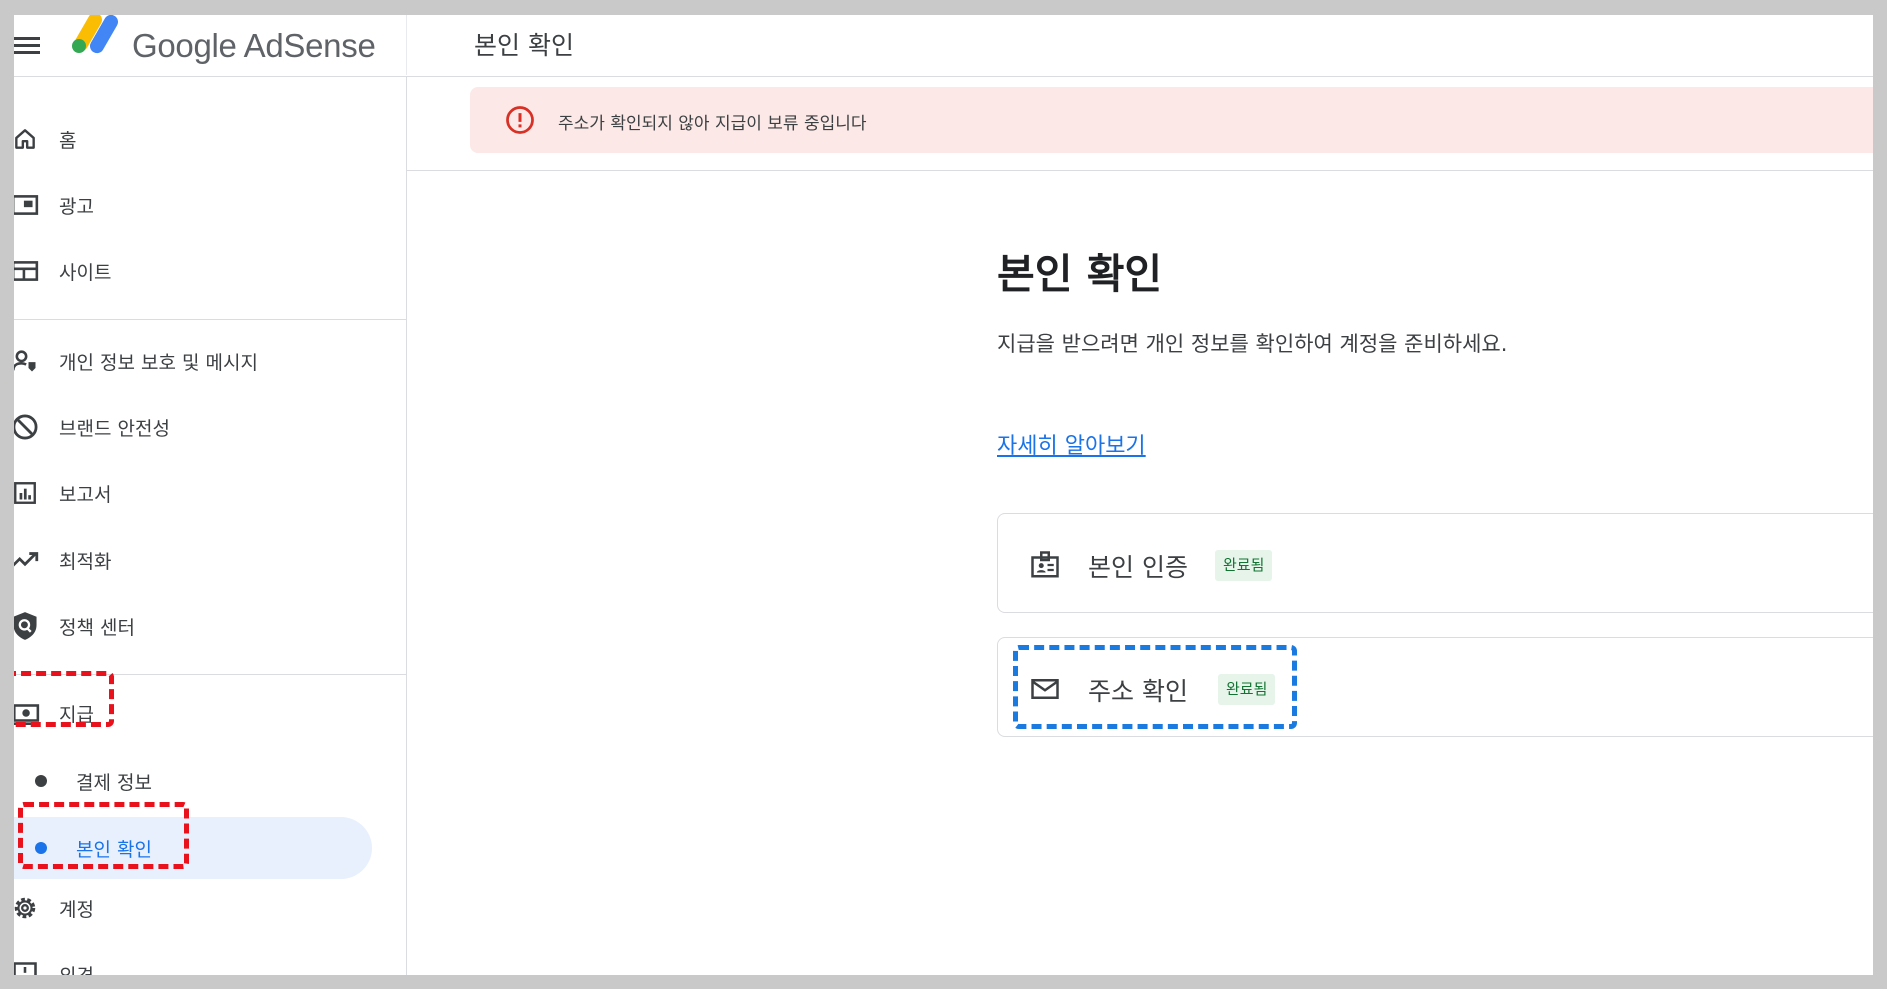 Image resolution: width=1887 pixels, height=989 pixels. I want to click on learn-more-link: 자세히 알아보기, so click(1071, 444).